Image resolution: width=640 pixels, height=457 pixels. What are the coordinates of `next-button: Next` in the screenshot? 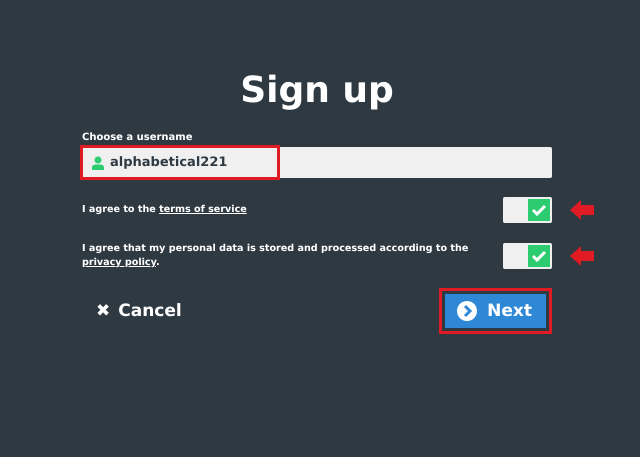 It's located at (495, 311).